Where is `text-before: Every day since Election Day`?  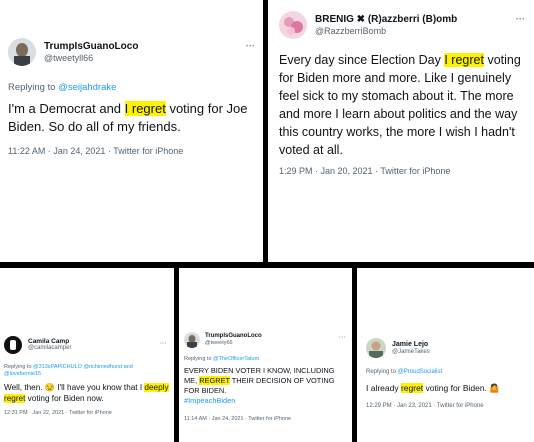 text-before: Every day since Election Day is located at coordinates (362, 60).